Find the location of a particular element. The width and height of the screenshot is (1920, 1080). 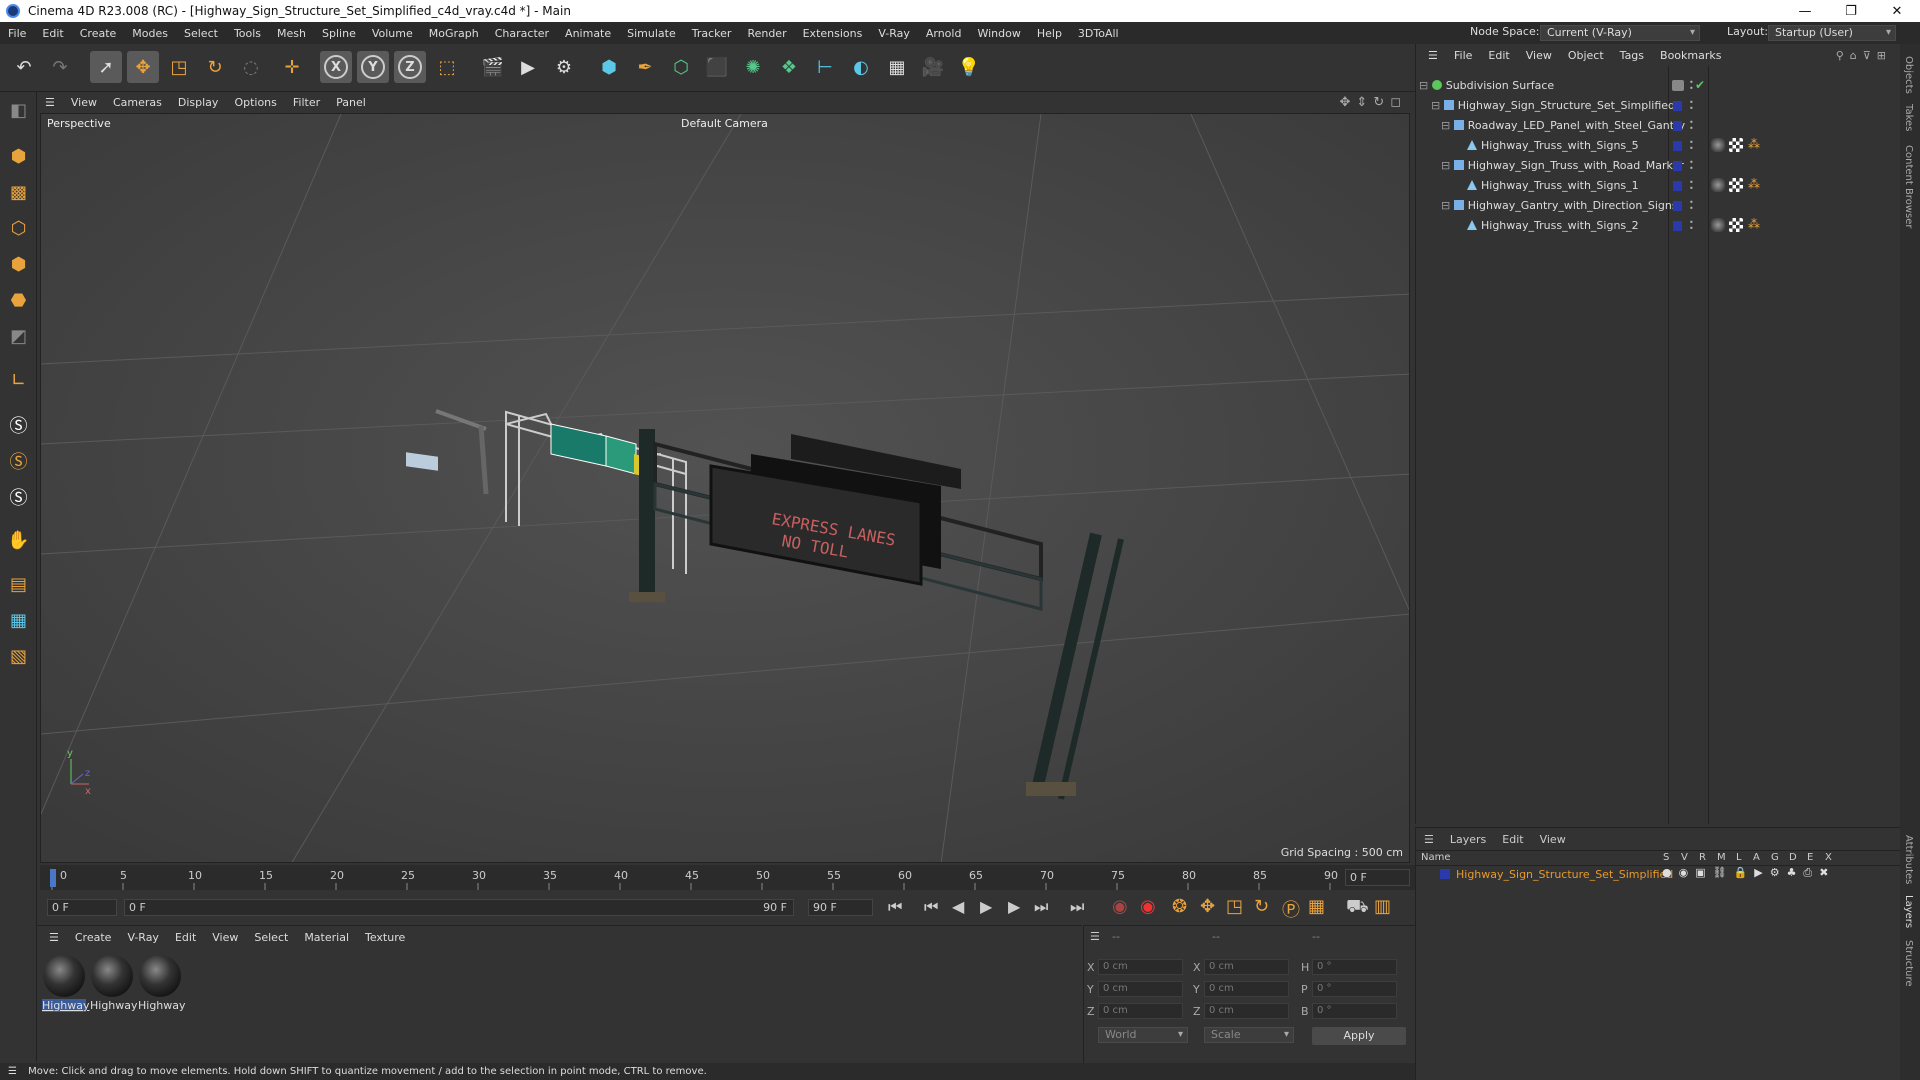

rotation-key-icon: ↻ is located at coordinates (1261, 906).